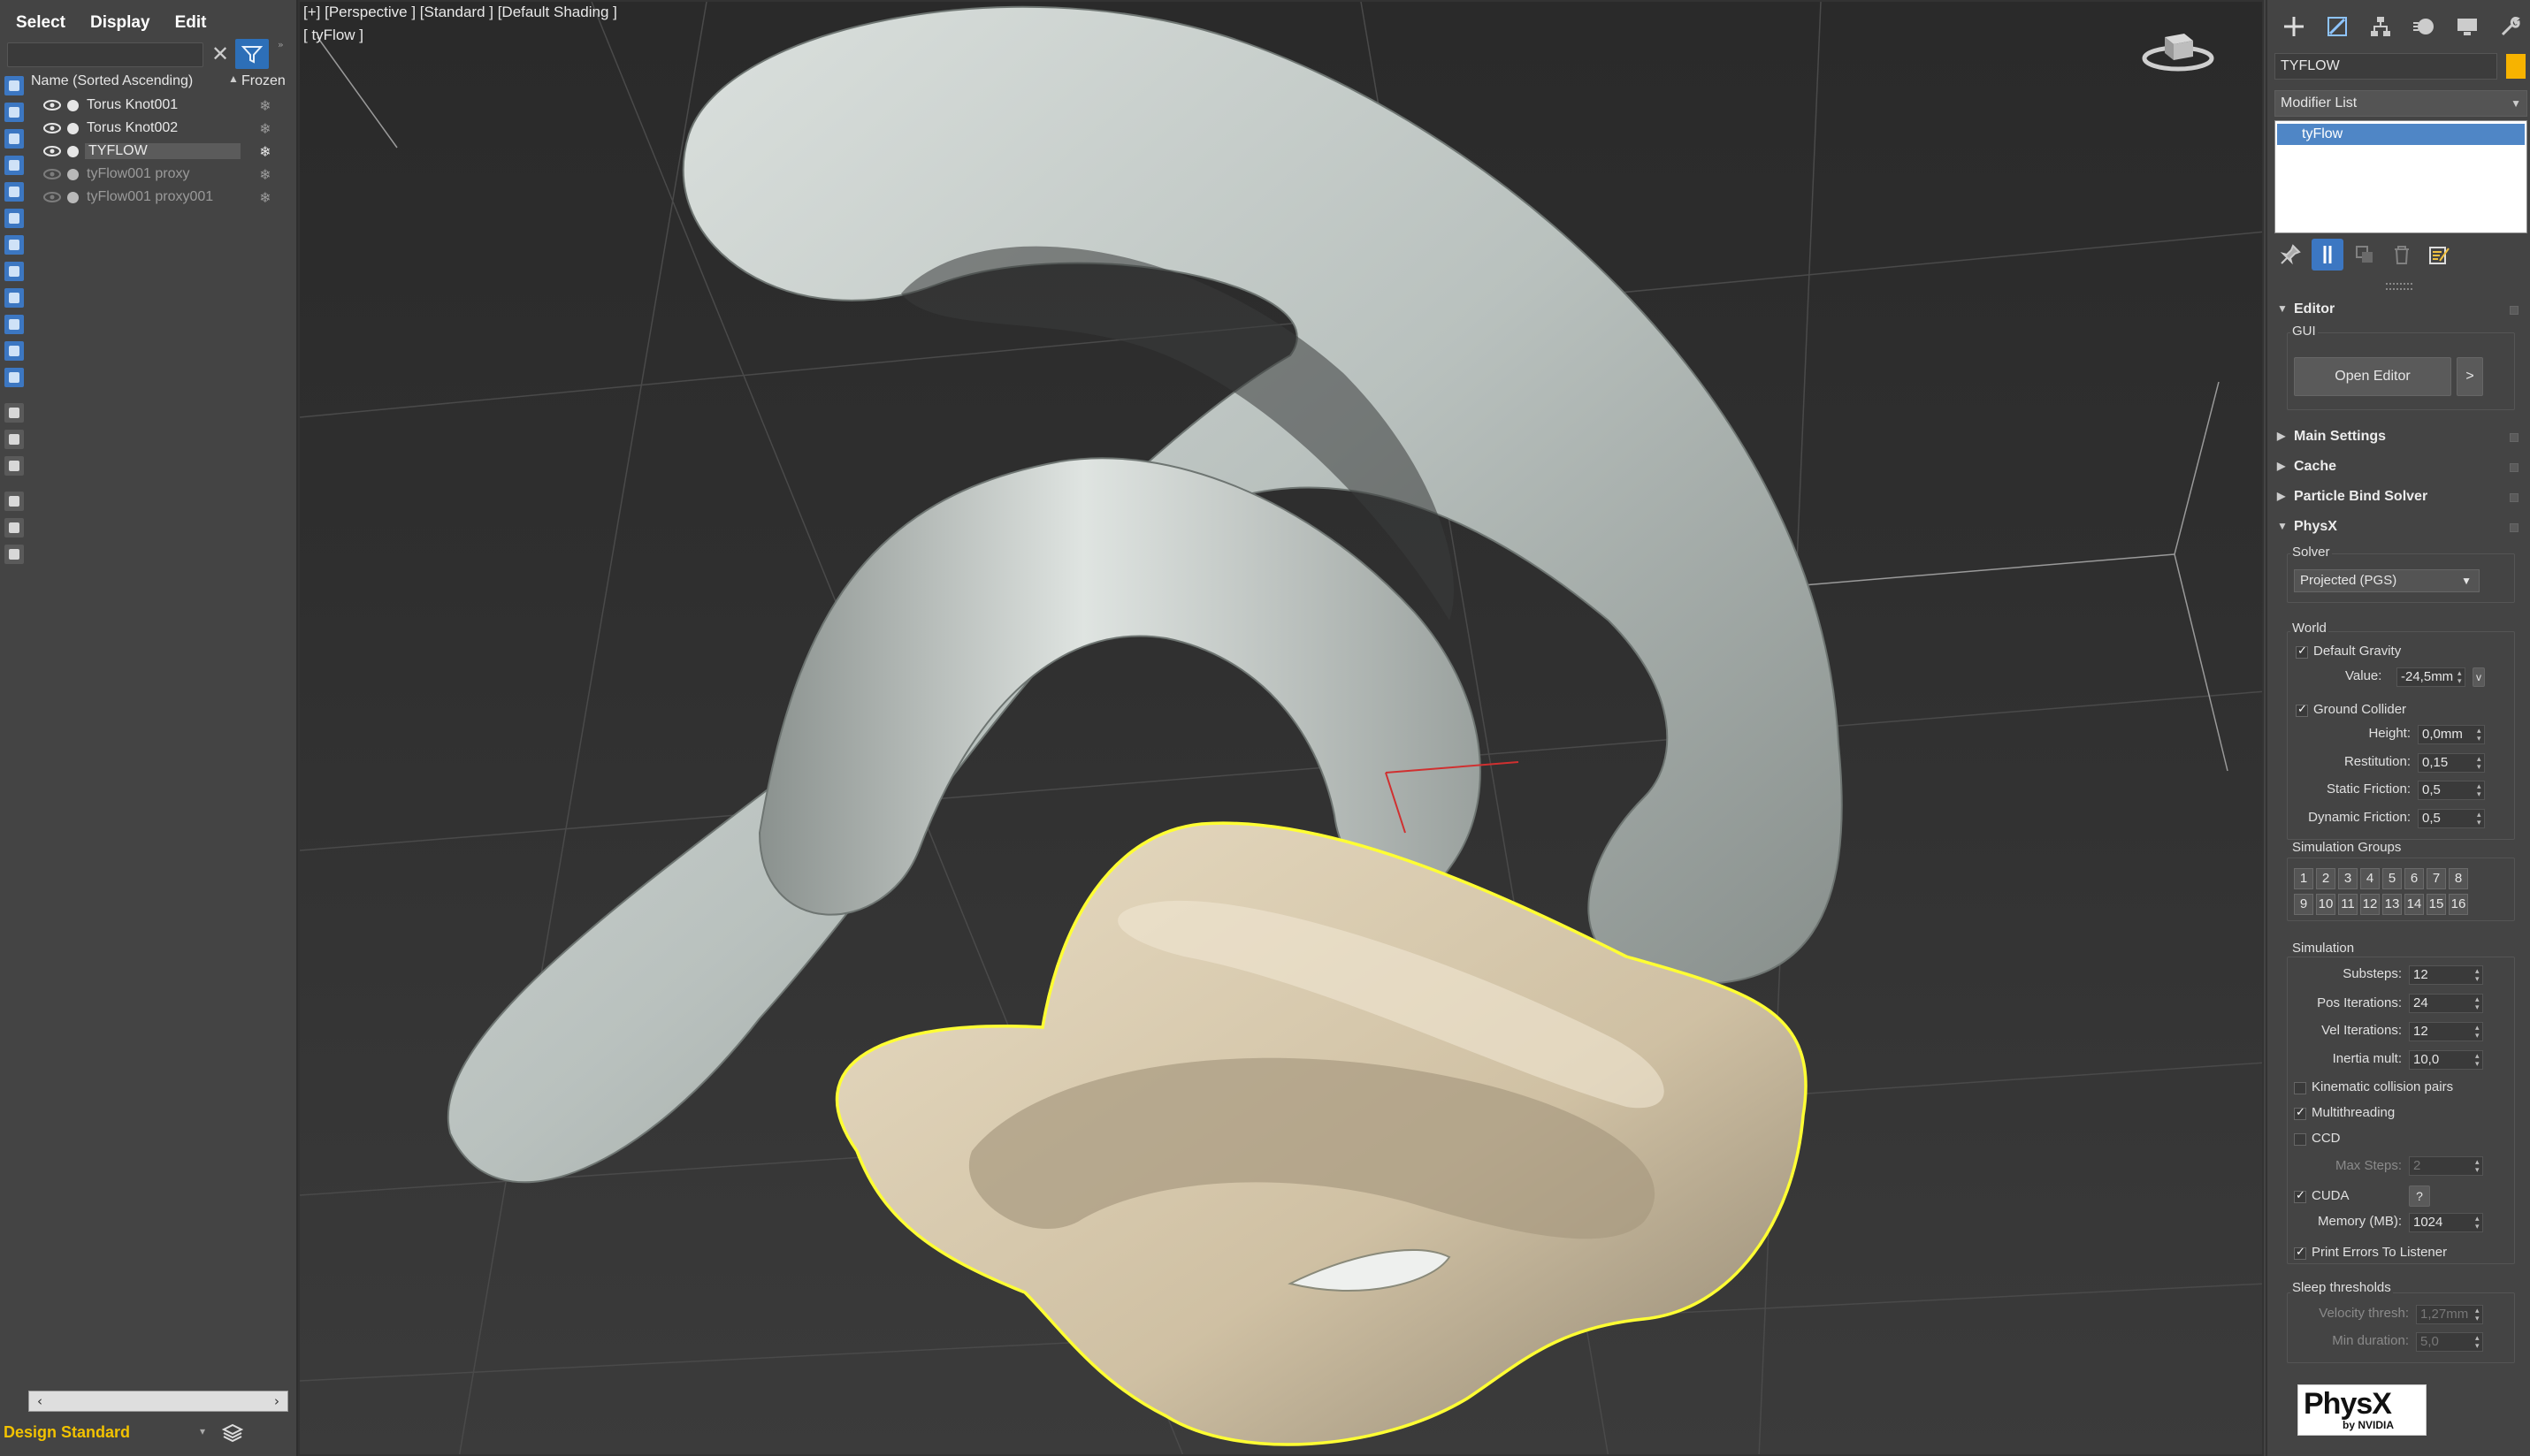 Image resolution: width=2530 pixels, height=1456 pixels. Describe the element at coordinates (277, 1401) in the screenshot. I see `scroll-right-icon: ›` at that location.